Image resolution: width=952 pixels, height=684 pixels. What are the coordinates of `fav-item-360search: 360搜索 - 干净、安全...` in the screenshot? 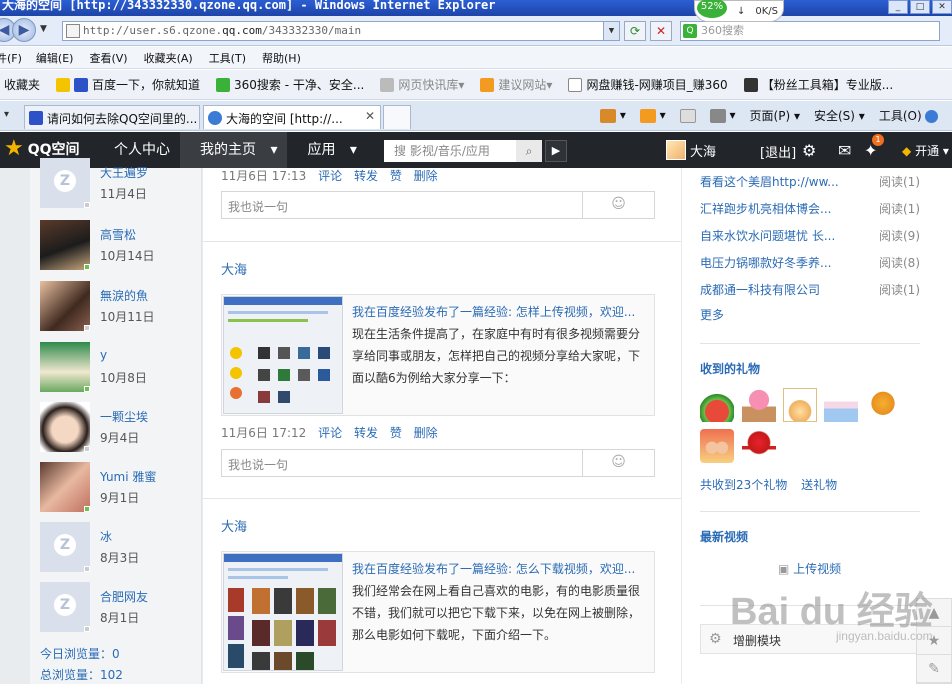 It's located at (290, 84).